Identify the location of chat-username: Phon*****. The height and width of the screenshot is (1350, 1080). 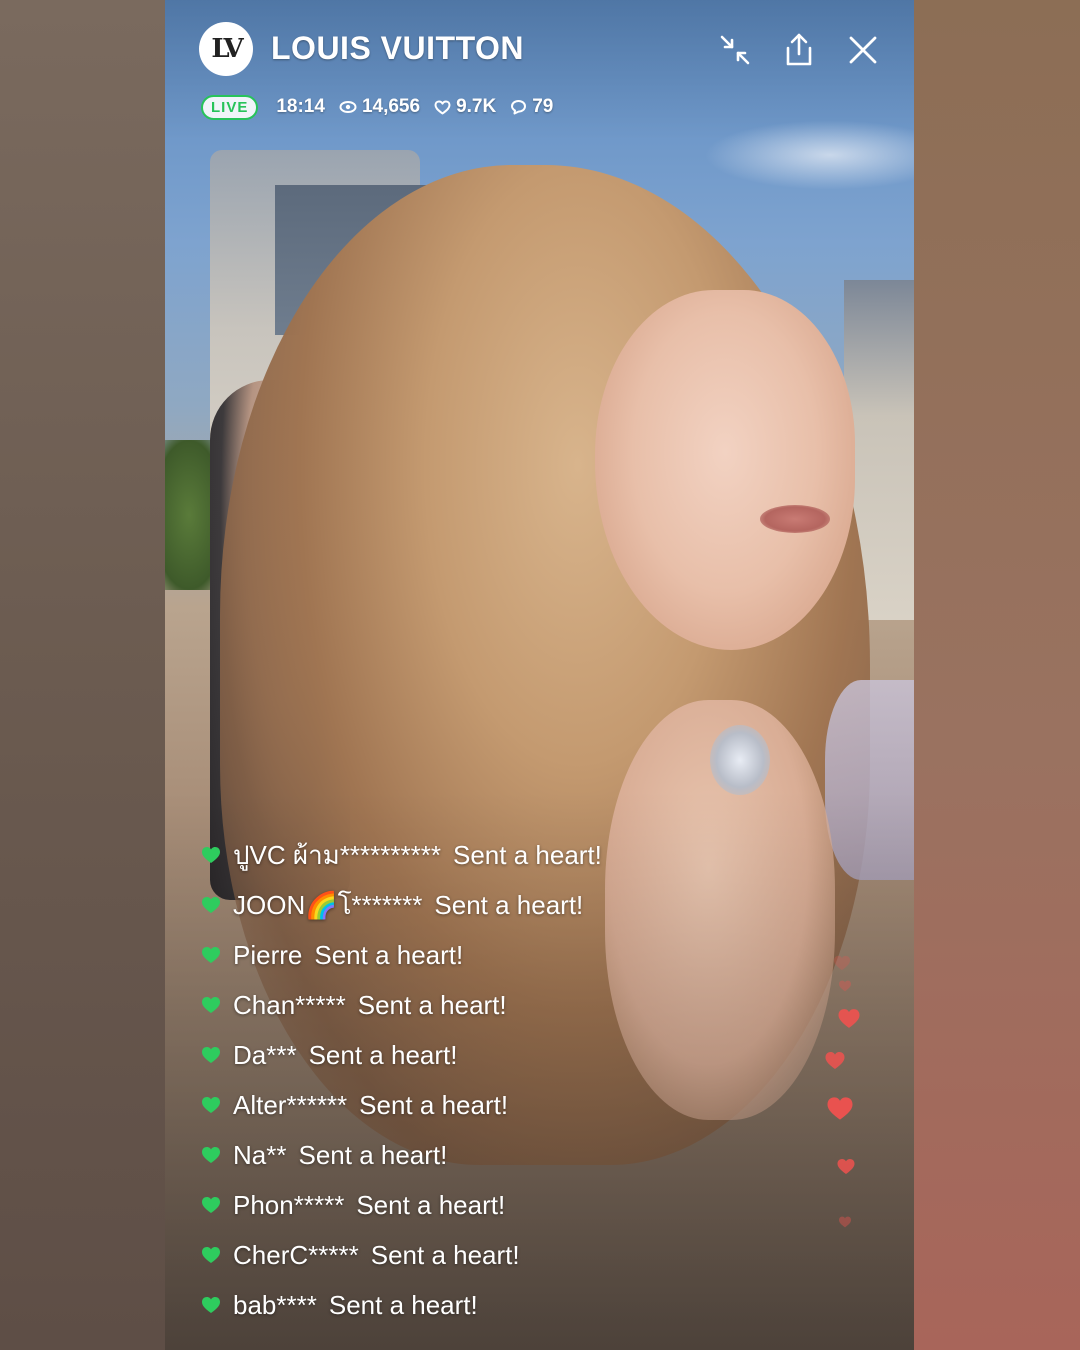
(288, 1205).